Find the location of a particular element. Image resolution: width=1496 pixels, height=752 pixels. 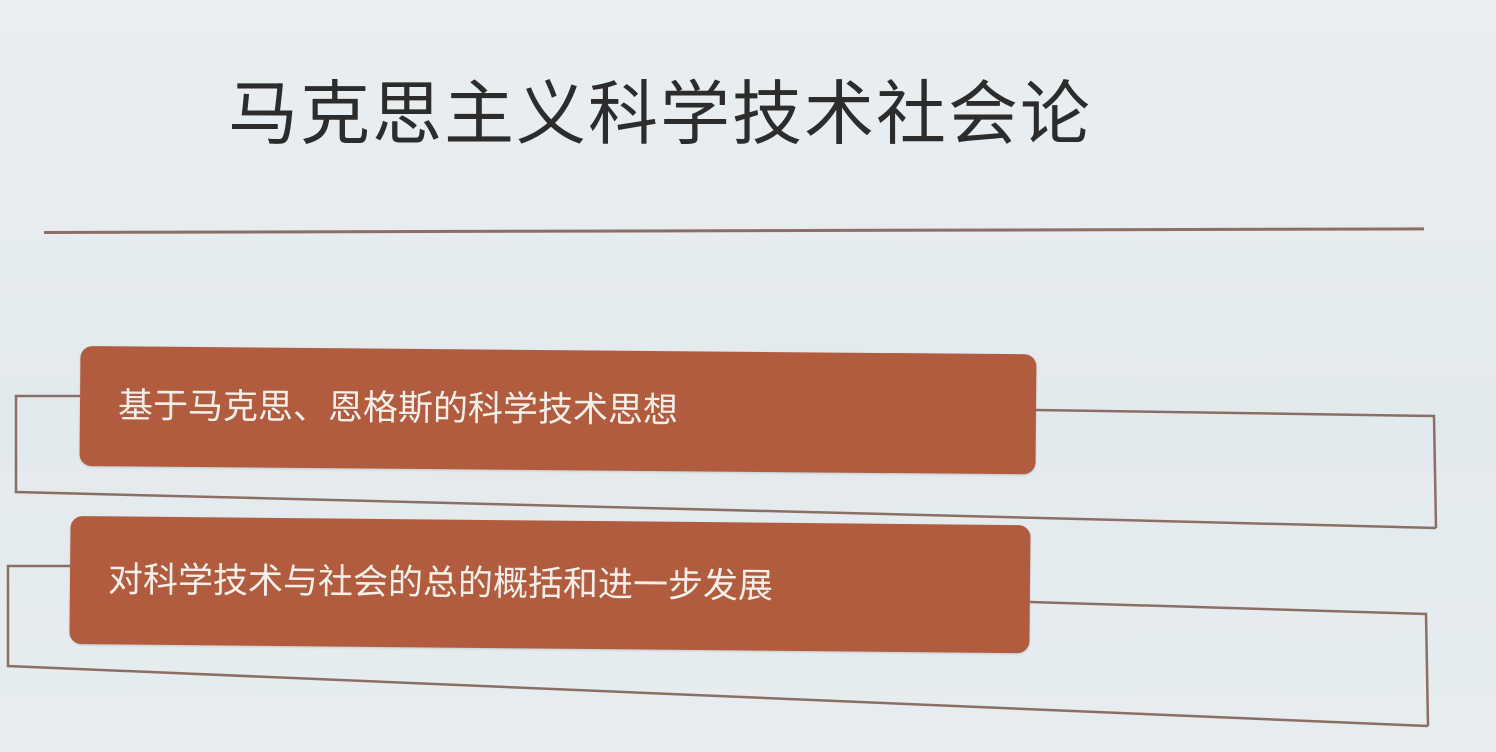

list-item-2-label: 对科学技术与社会的总的概括和进一步发展 is located at coordinates (440, 583).